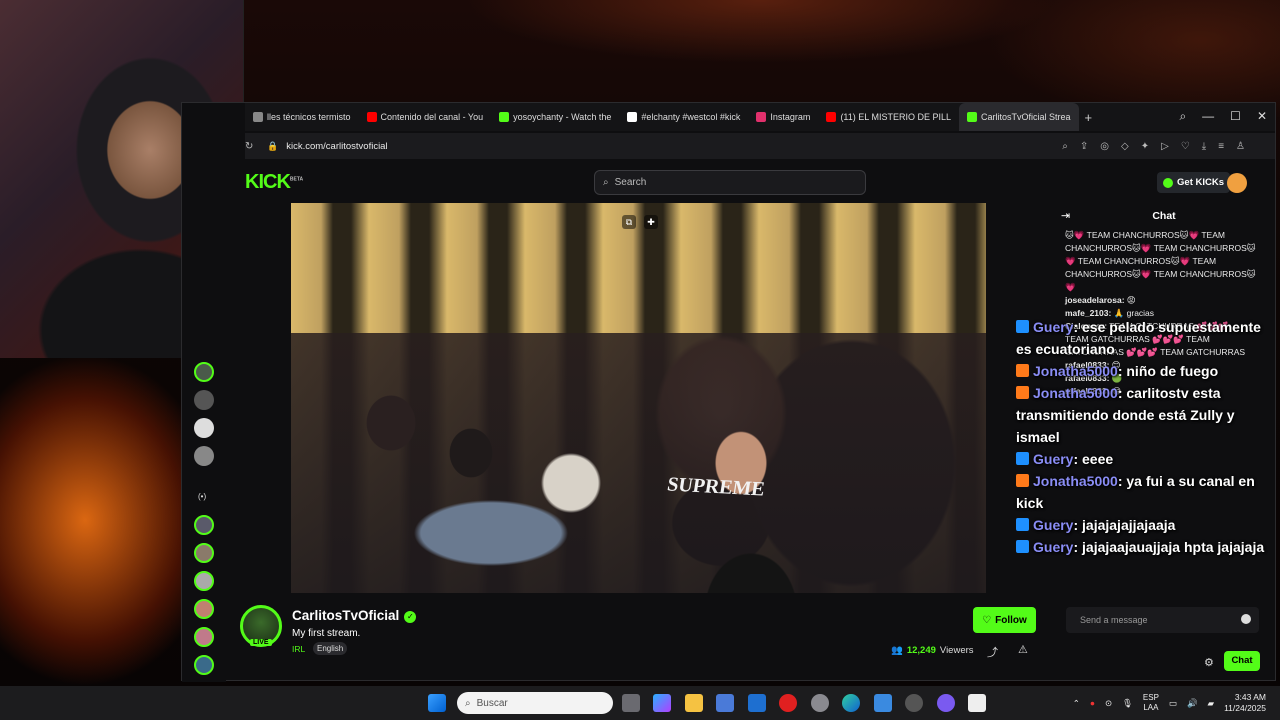  I want to click on obs-icon, so click(914, 703).